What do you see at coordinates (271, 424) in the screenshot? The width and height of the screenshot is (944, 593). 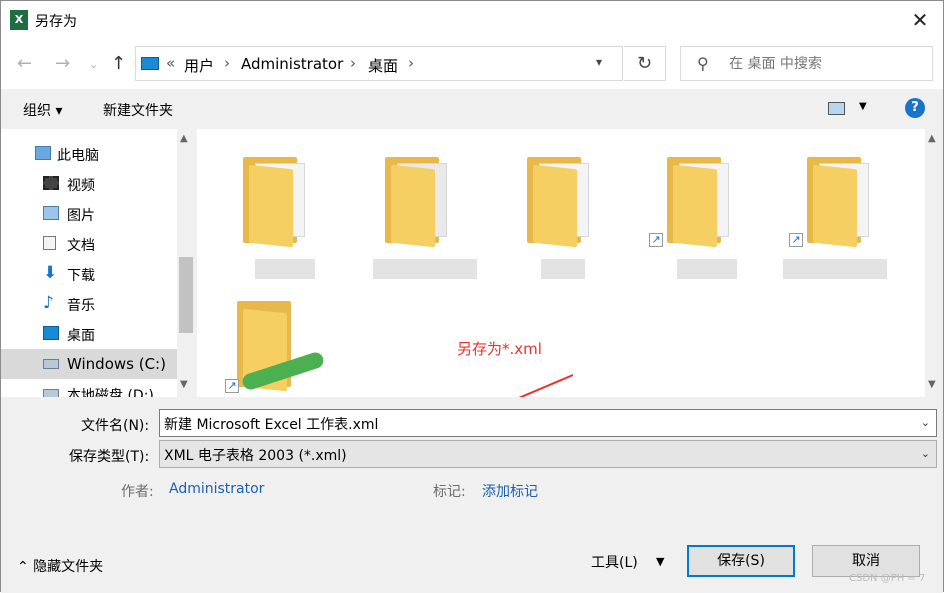 I see `filename-value: 新建 Microsoft Excel 工作表.xml` at bounding box center [271, 424].